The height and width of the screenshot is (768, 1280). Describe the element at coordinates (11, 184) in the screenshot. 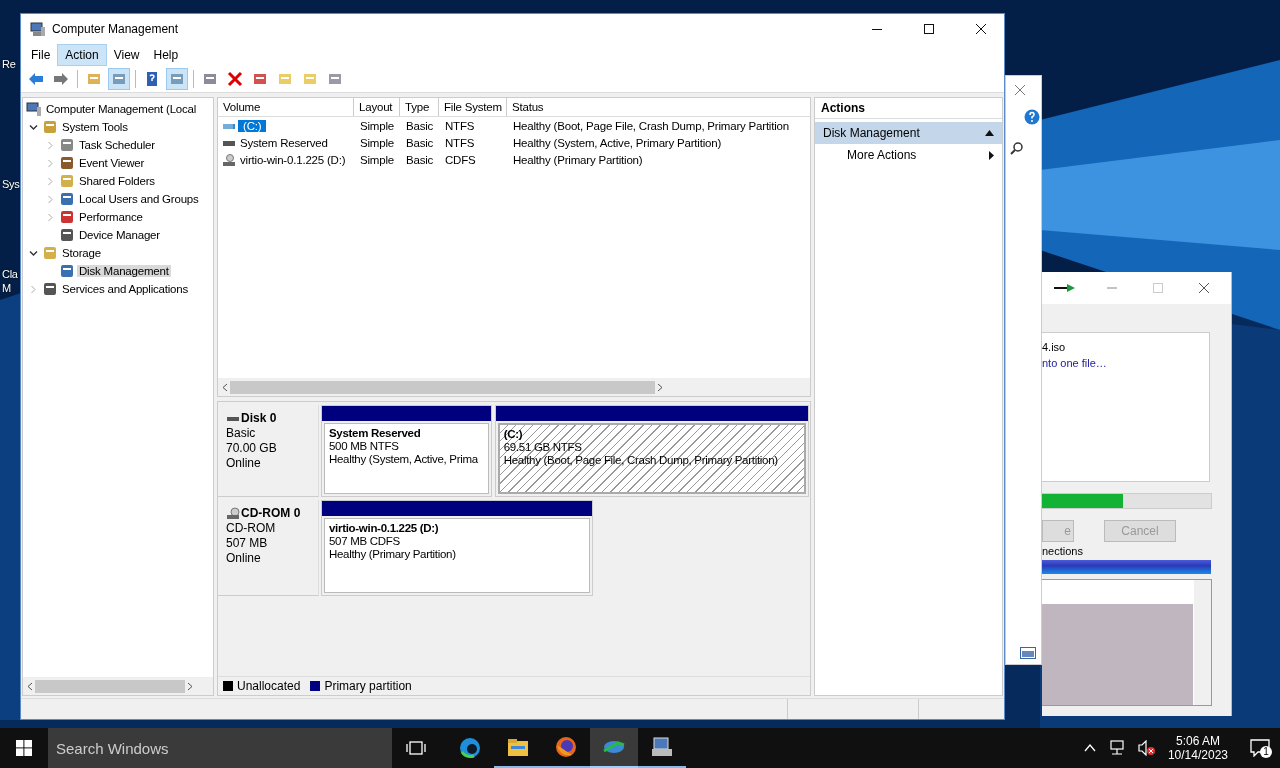

I see `desktop-icon-label: Sys` at that location.